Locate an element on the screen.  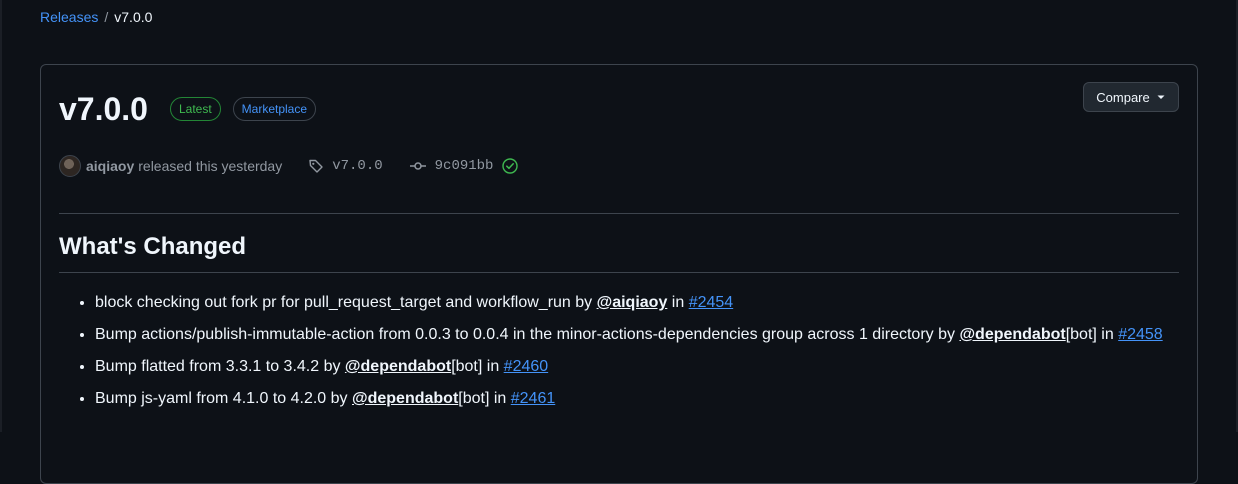
commit-link: 9c091bb is located at coordinates (464, 166).